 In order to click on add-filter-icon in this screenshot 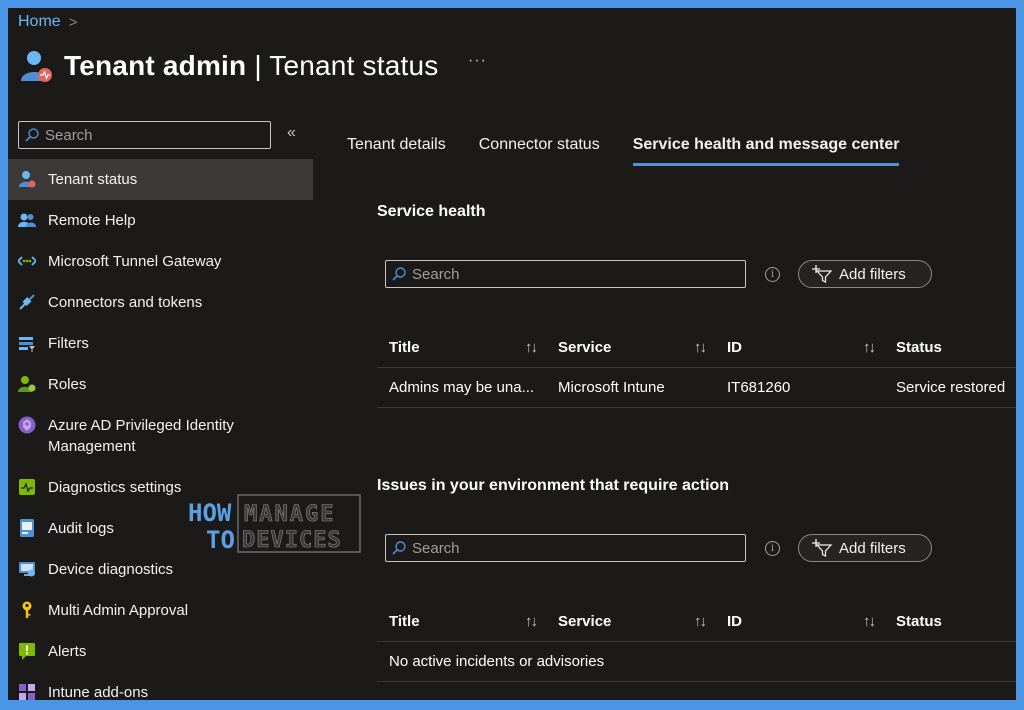, I will do `click(822, 274)`.